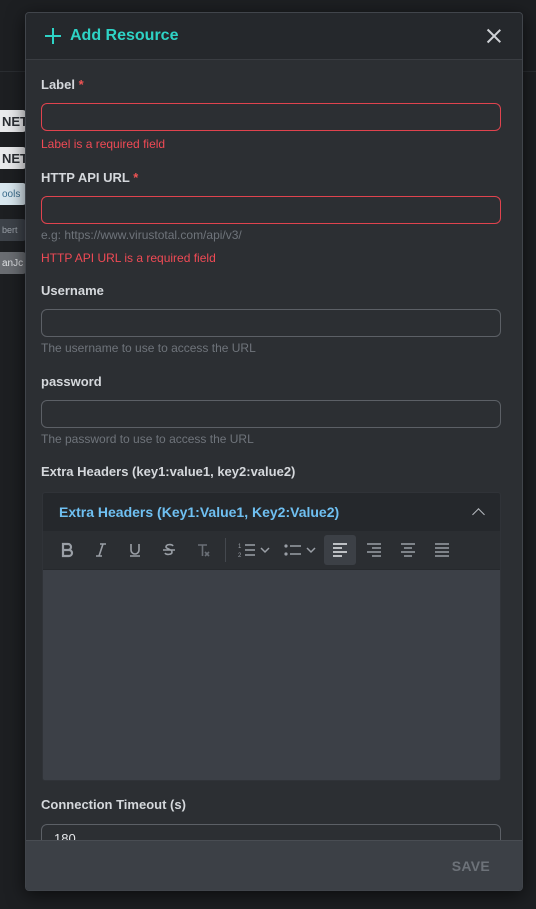  What do you see at coordinates (271, 178) in the screenshot?
I see `http-api-url-field-label: HTTP API URL *` at bounding box center [271, 178].